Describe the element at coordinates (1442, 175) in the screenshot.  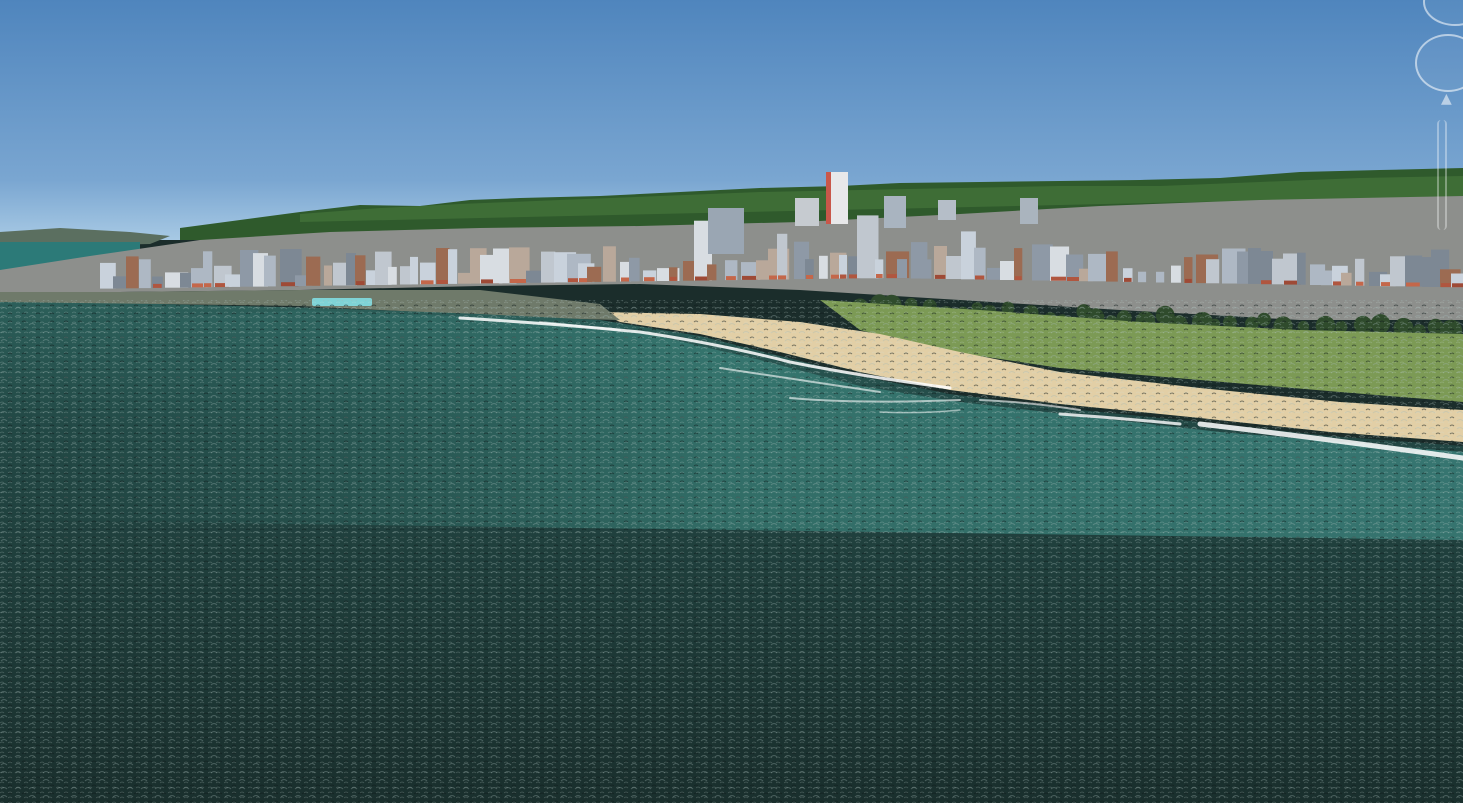
I see `zoom-slider-icon` at that location.